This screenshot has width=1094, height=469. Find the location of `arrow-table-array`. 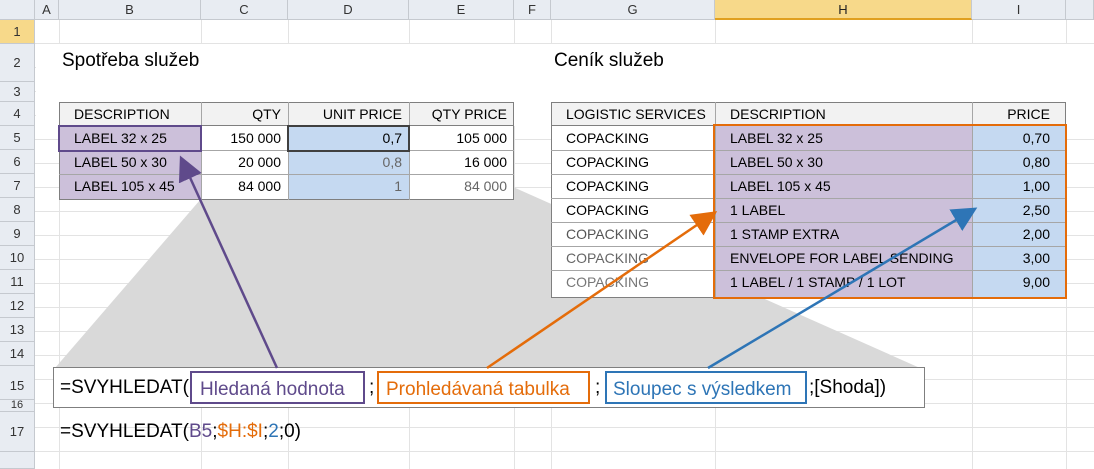

arrow-table-array is located at coordinates (602, 290).